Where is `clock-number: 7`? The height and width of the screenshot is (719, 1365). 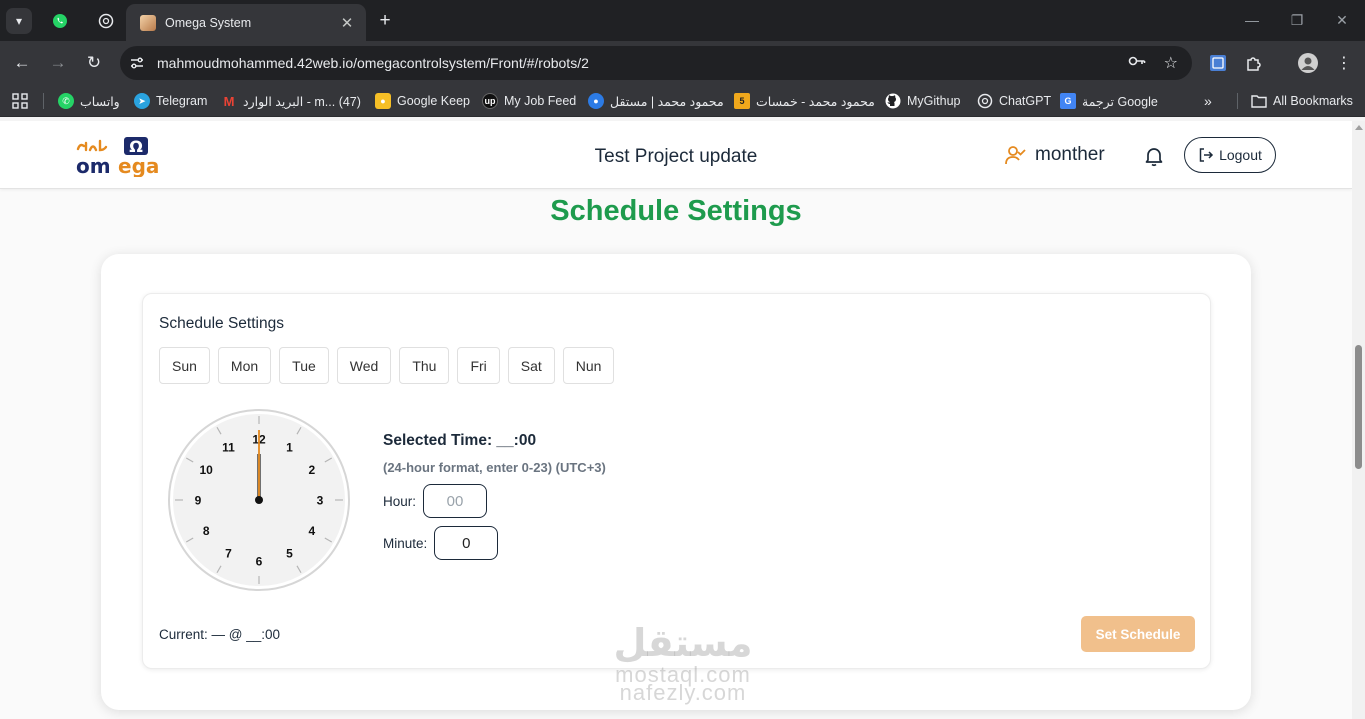
clock-number: 7 is located at coordinates (228, 553).